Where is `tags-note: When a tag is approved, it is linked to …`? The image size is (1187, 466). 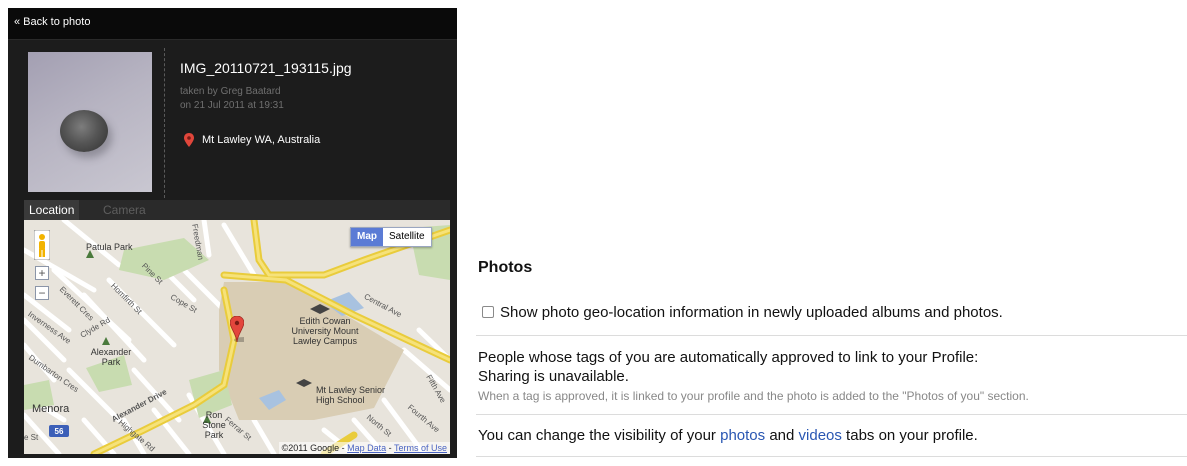 tags-note: When a tag is approved, it is linked to … is located at coordinates (753, 396).